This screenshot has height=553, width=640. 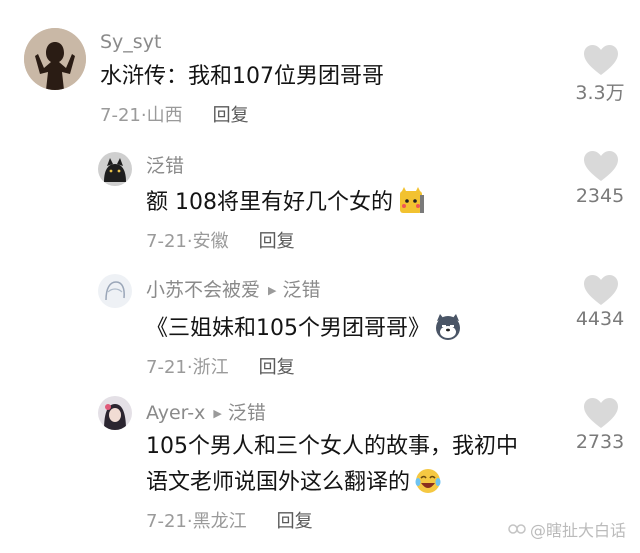 I want to click on comment-text-line: 105个男人和三个女人的故事，我初中, so click(x=332, y=446).